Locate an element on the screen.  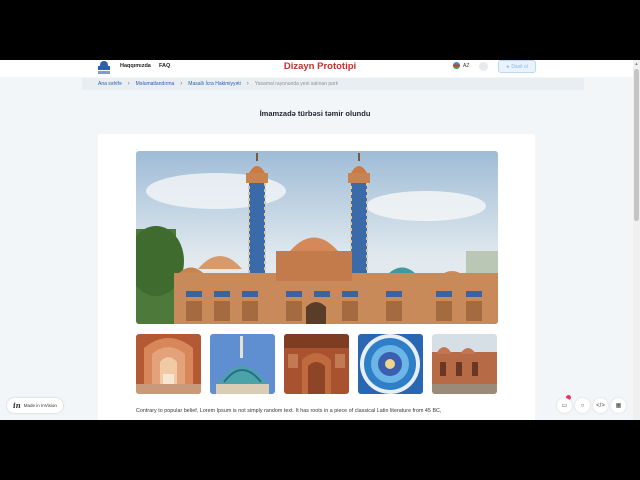
language-switcher: AZ is located at coordinates (461, 65).